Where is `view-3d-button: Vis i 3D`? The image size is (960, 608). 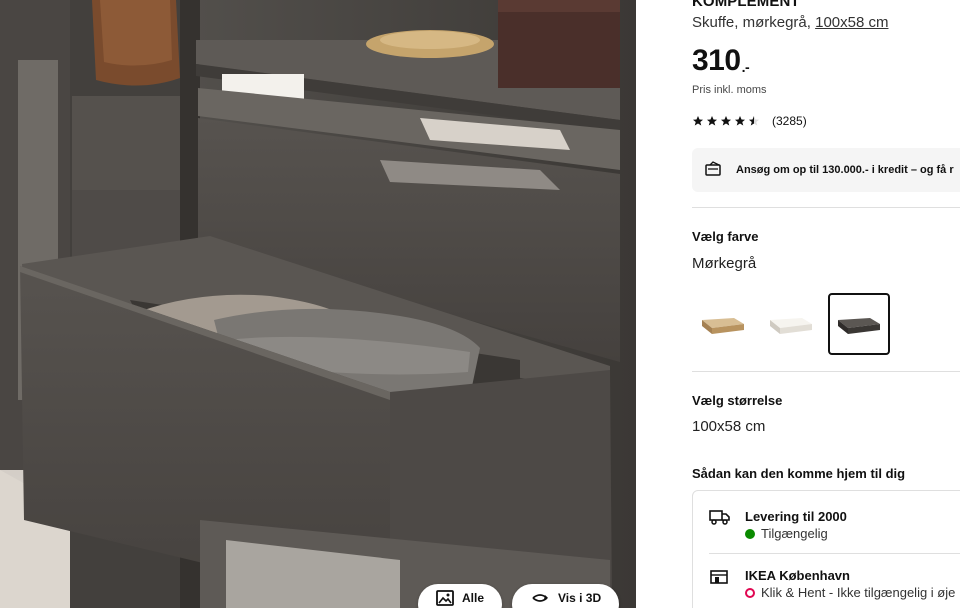 view-3d-button: Vis i 3D is located at coordinates (566, 596).